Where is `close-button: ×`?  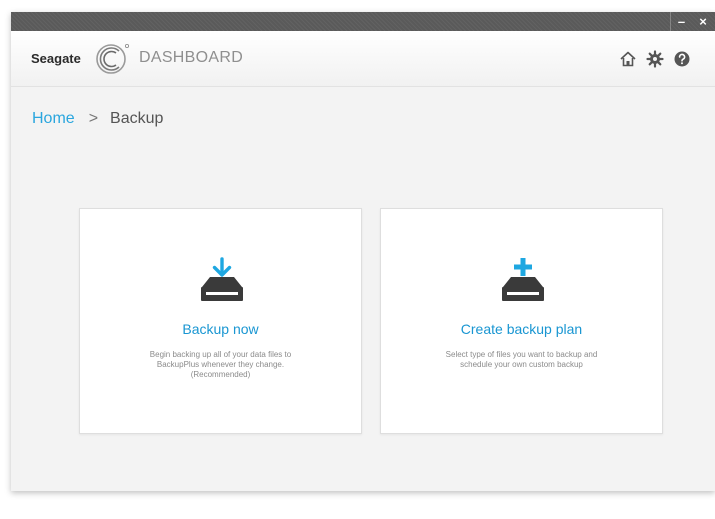
close-button: × is located at coordinates (703, 21).